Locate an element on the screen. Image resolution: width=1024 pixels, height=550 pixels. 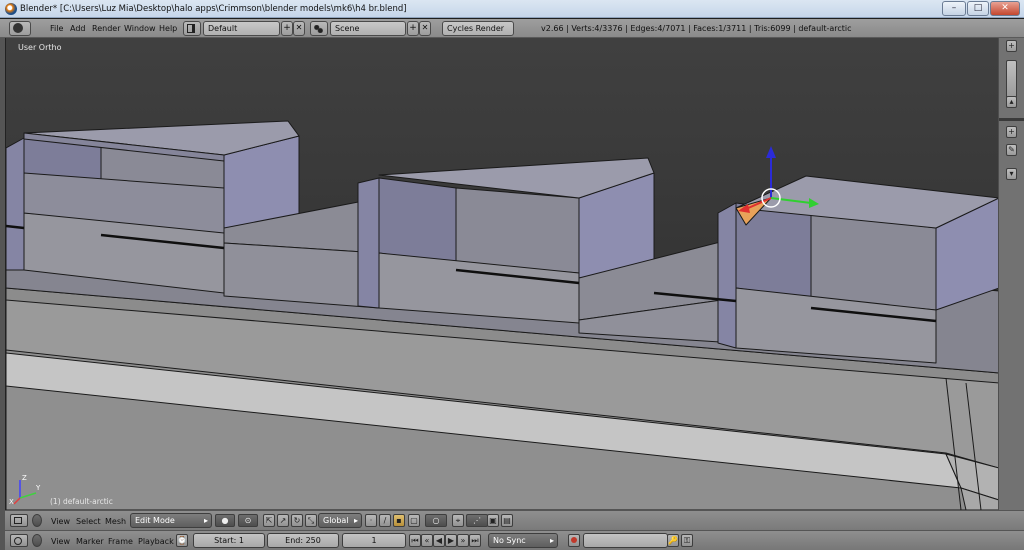
occlude-geometry-icon: ▢ is located at coordinates (414, 520).